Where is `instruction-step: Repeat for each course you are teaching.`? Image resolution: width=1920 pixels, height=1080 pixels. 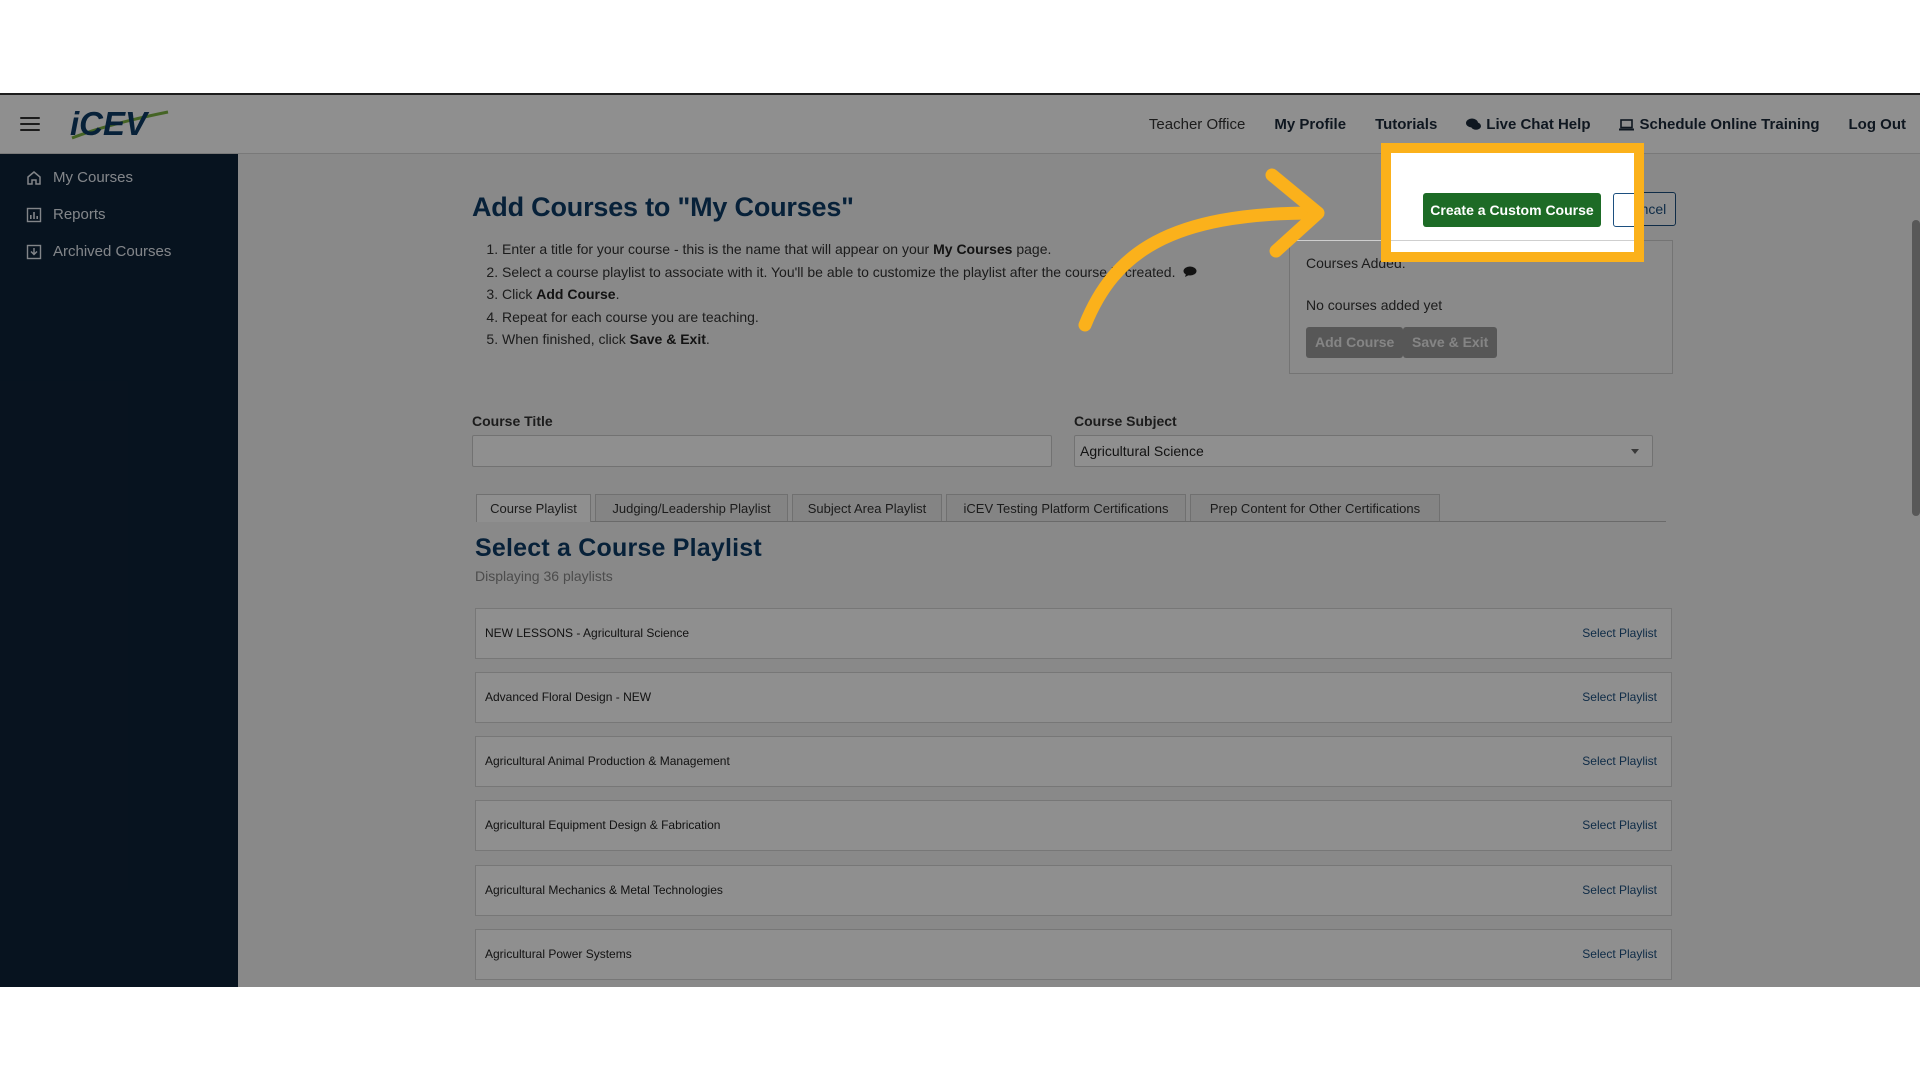
instruction-step: Repeat for each course you are teaching. is located at coordinates (902, 317).